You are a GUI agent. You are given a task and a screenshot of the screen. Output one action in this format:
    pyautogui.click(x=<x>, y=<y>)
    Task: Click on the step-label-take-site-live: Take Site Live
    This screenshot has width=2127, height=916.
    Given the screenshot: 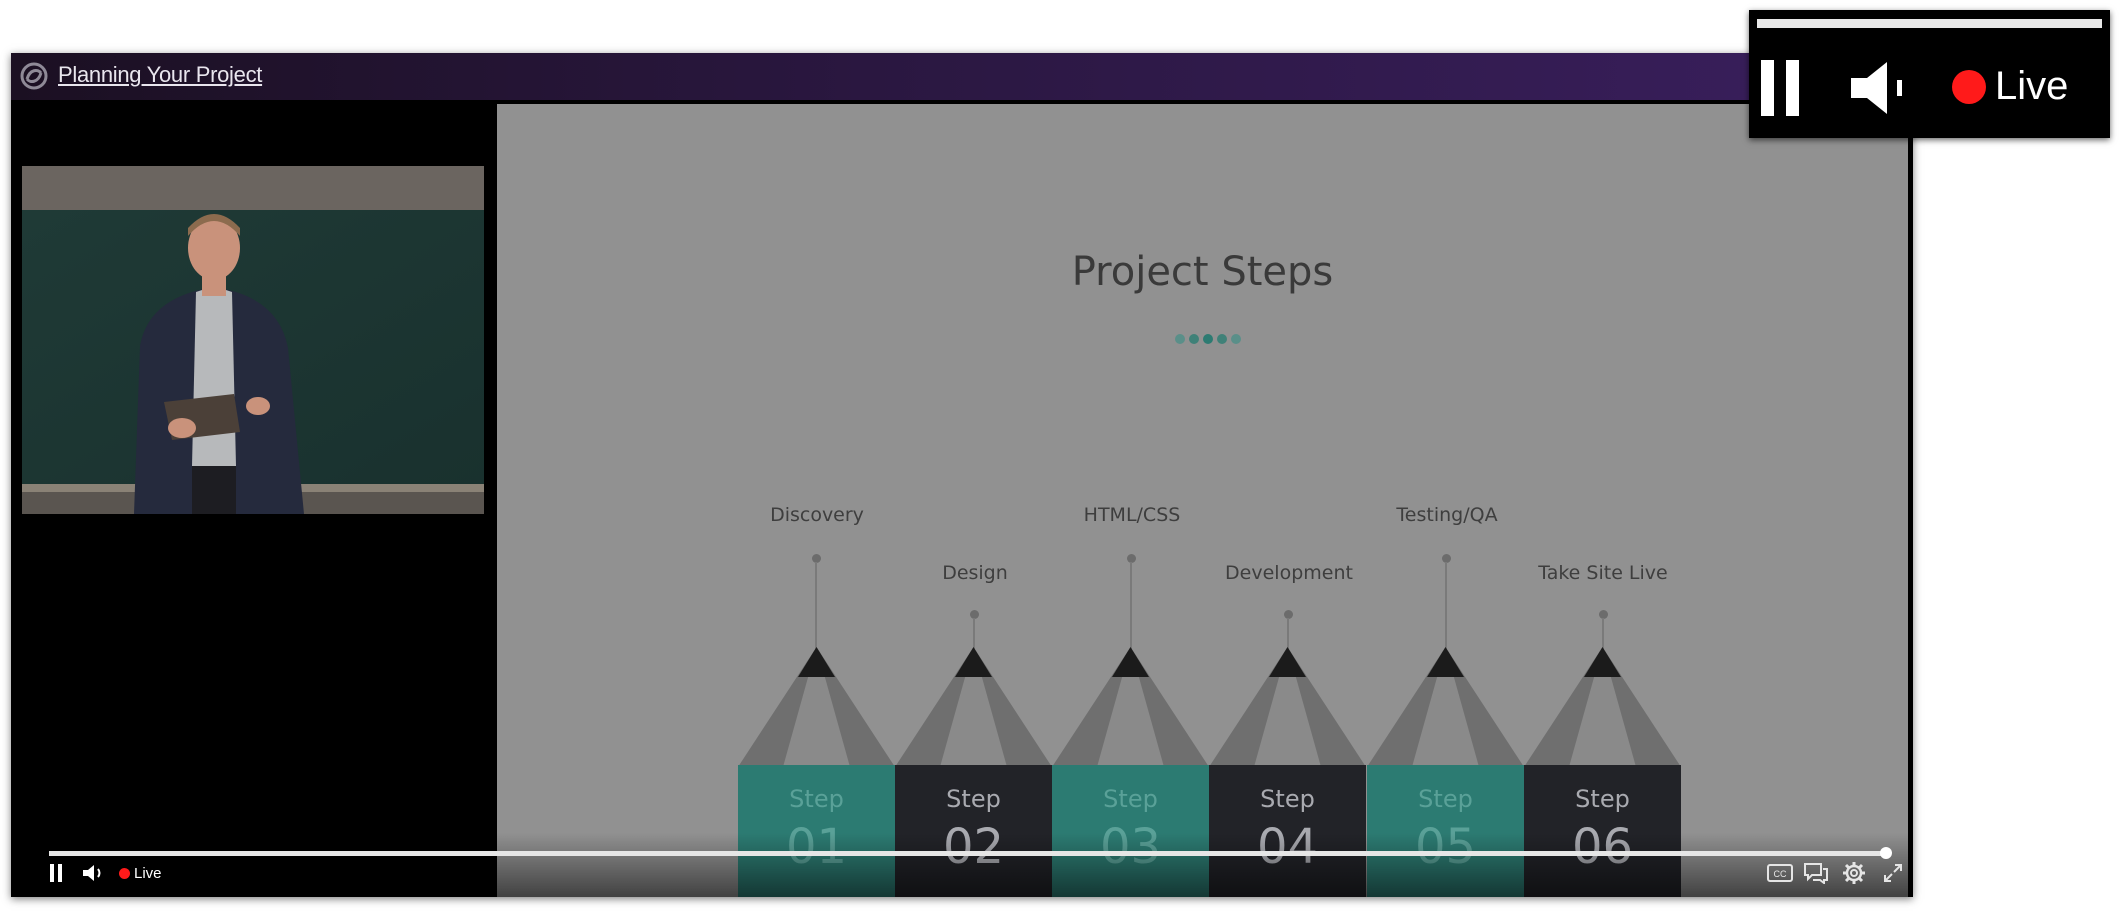 What is the action you would take?
    pyautogui.click(x=1603, y=573)
    